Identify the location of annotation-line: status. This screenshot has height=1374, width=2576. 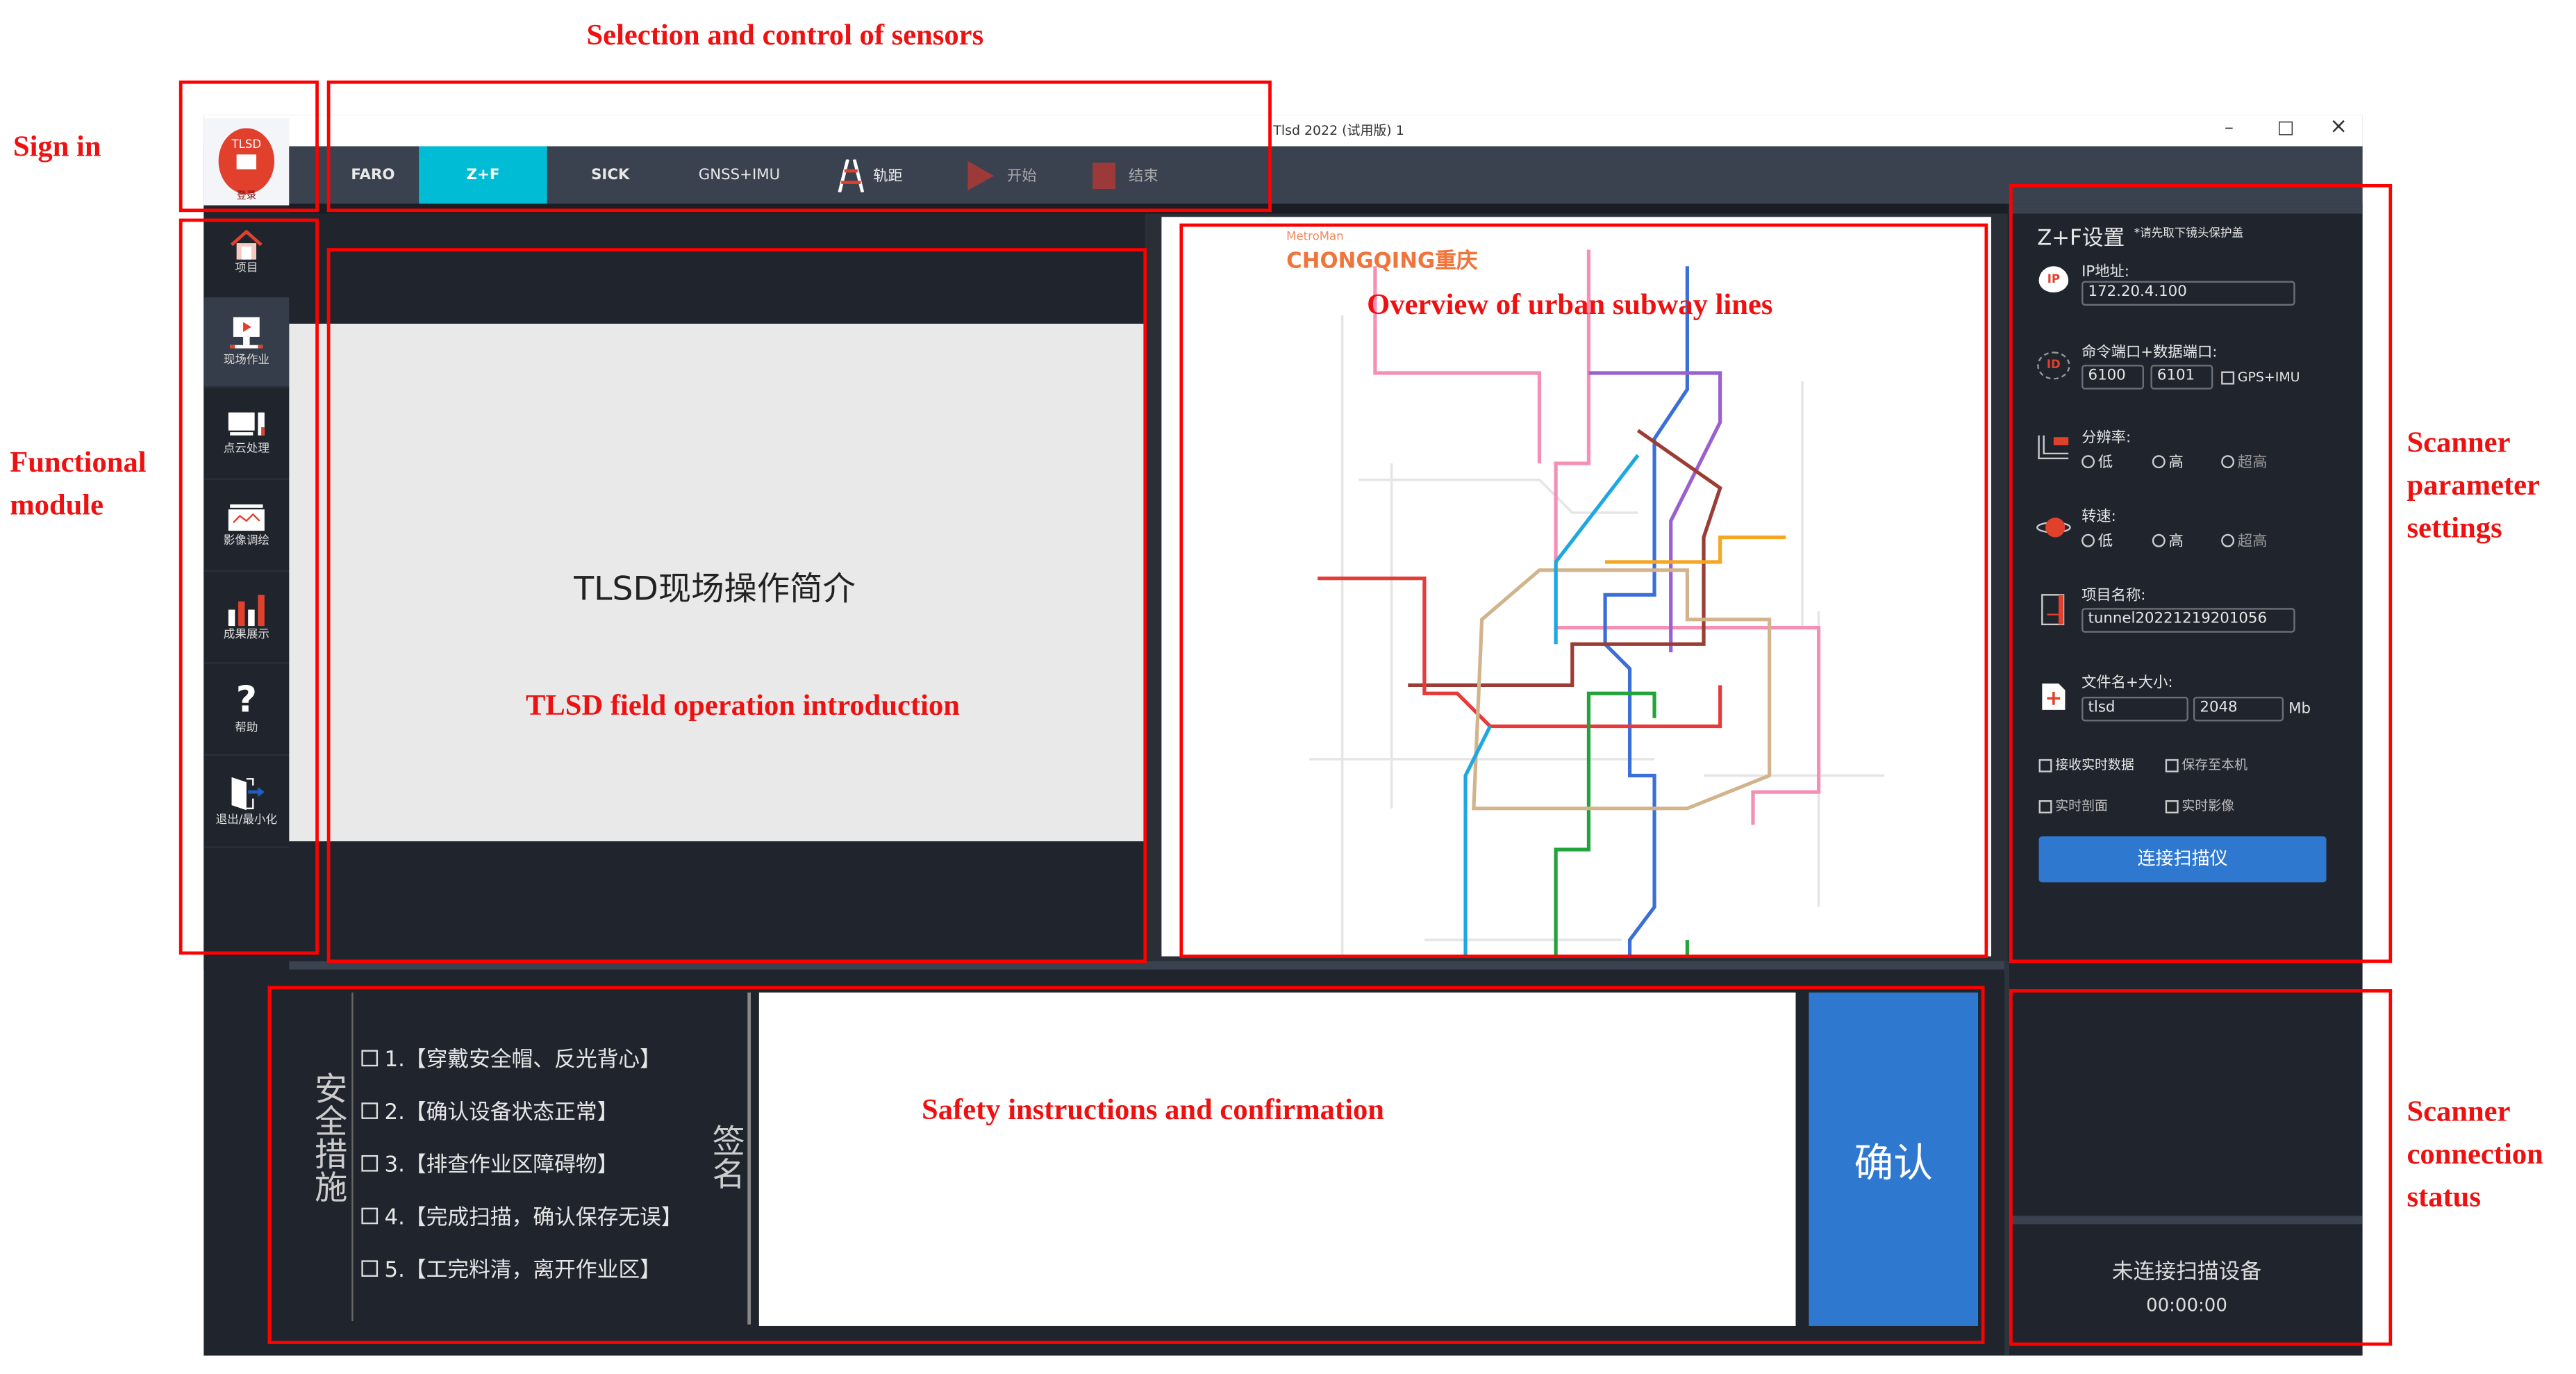
(2444, 1196).